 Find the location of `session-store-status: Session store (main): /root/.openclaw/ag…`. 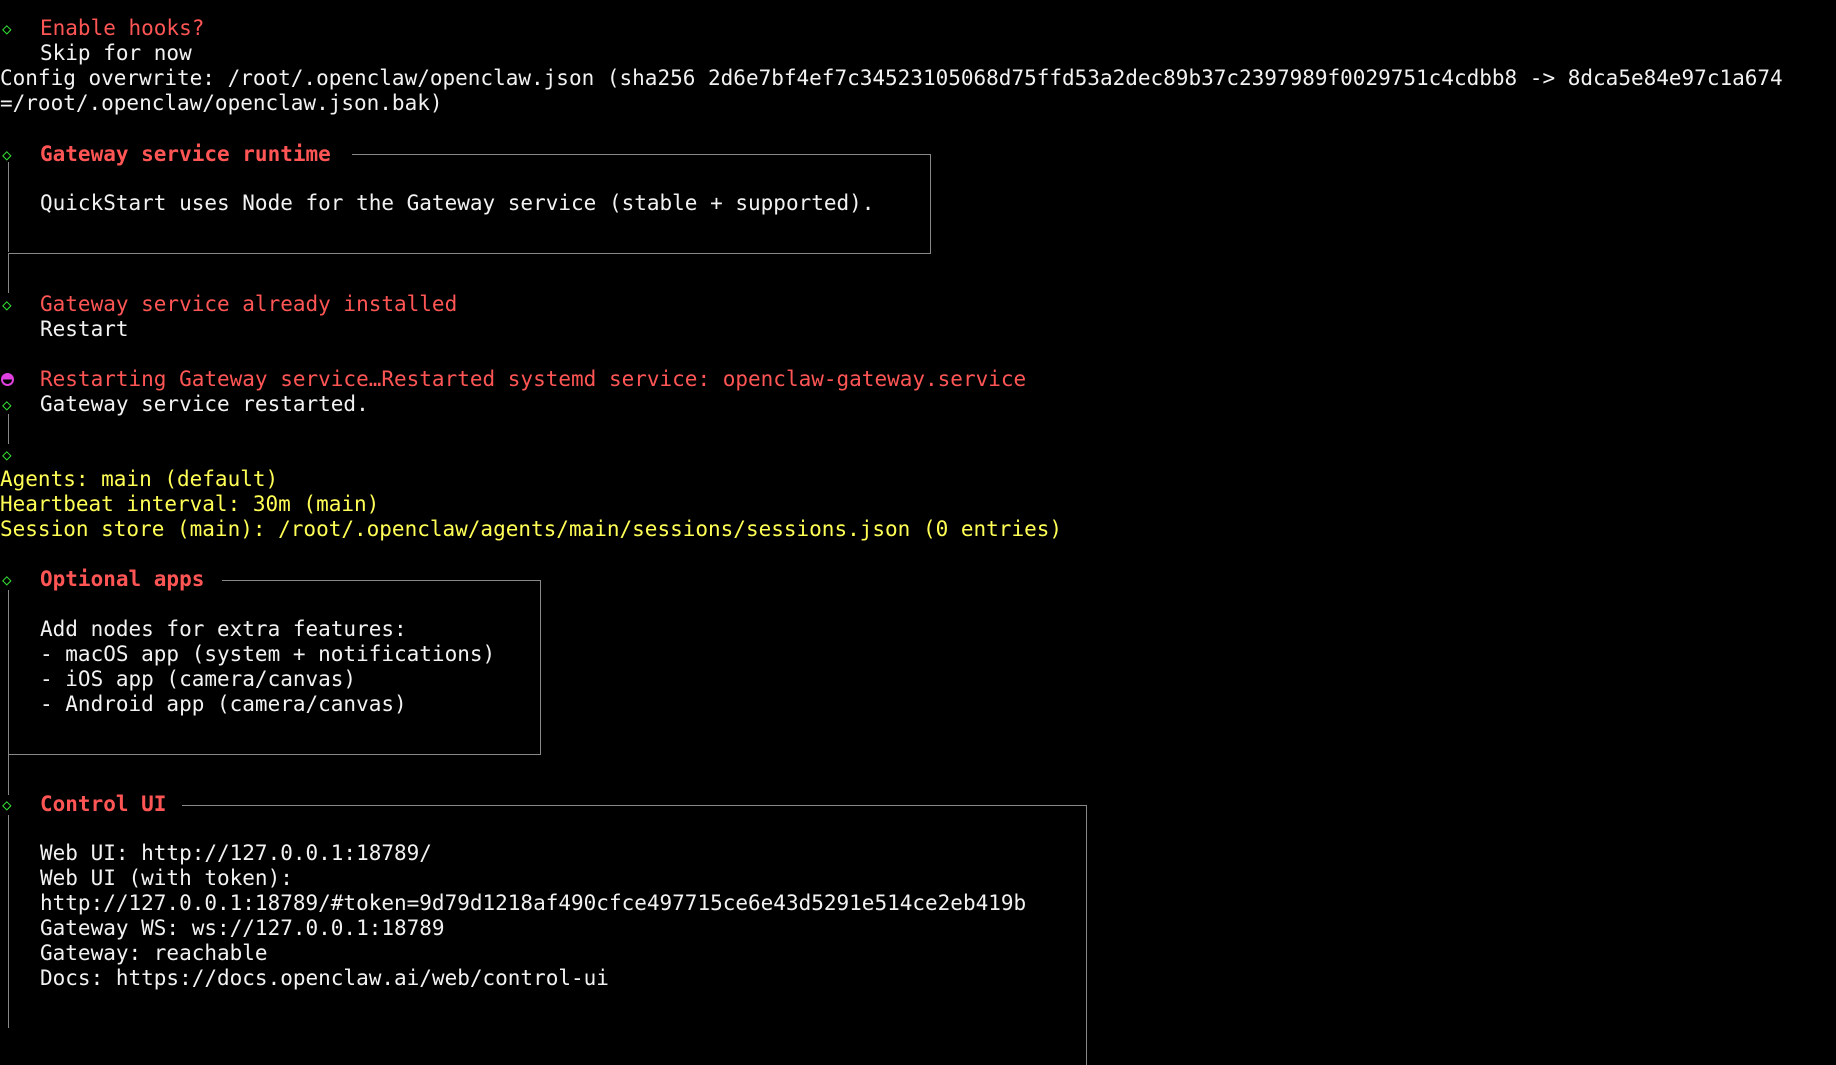

session-store-status: Session store (main): /root/.openclaw/ag… is located at coordinates (531, 529).